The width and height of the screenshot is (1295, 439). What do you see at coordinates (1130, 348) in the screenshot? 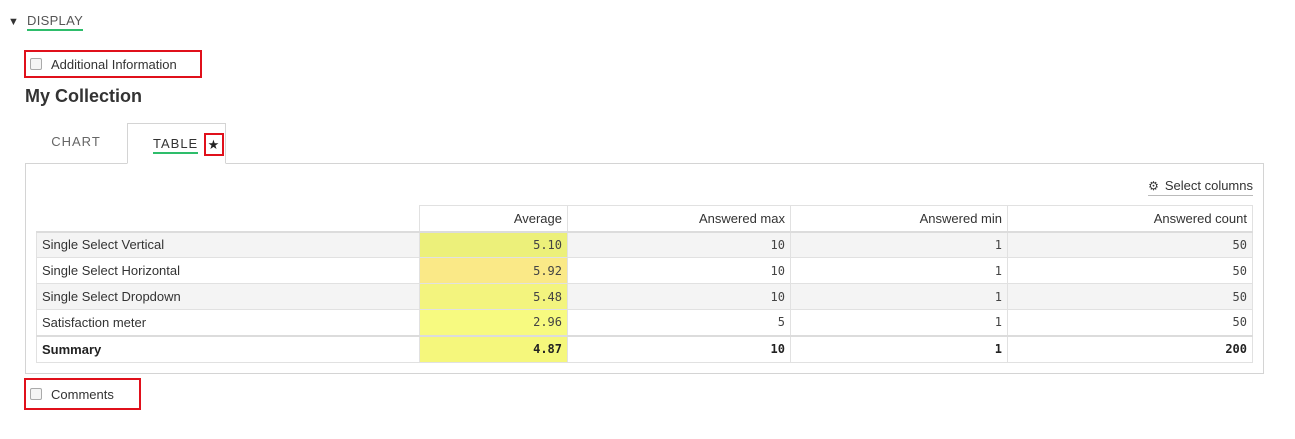
I see `summary-answered-count-cell: 200` at bounding box center [1130, 348].